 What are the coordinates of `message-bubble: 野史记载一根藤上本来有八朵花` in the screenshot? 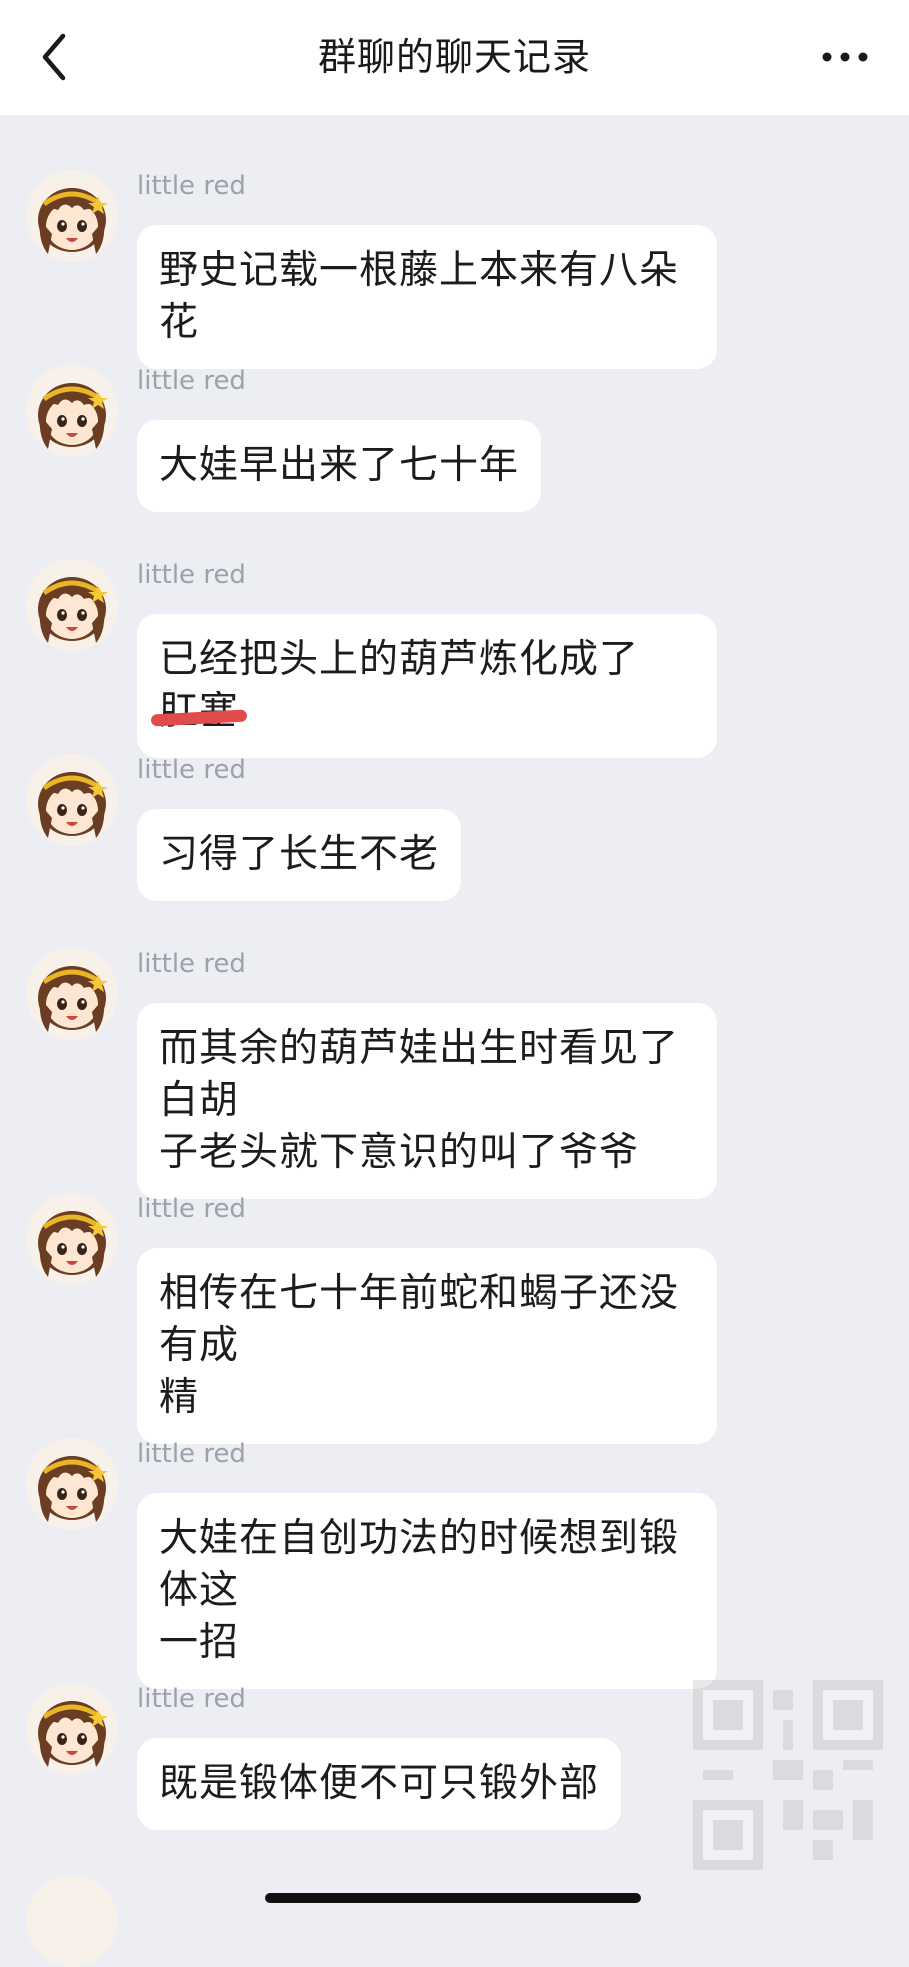 It's located at (427, 297).